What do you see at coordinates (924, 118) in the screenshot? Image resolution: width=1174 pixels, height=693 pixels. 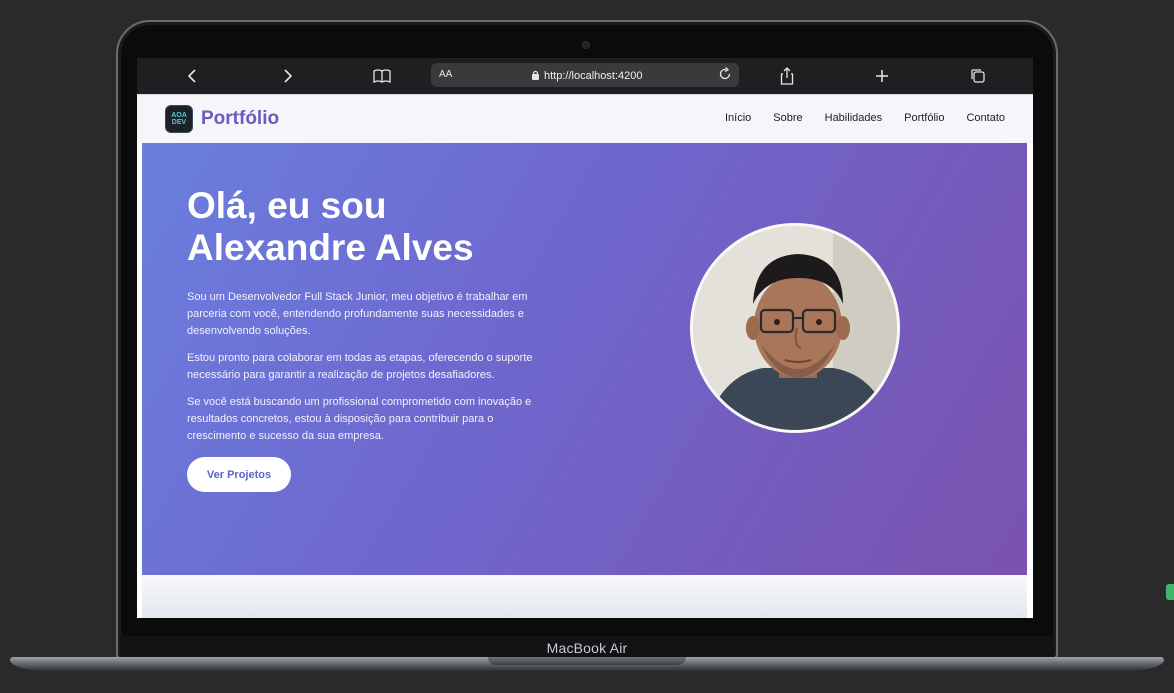 I see `nav-link-portfolio: Portfólio` at bounding box center [924, 118].